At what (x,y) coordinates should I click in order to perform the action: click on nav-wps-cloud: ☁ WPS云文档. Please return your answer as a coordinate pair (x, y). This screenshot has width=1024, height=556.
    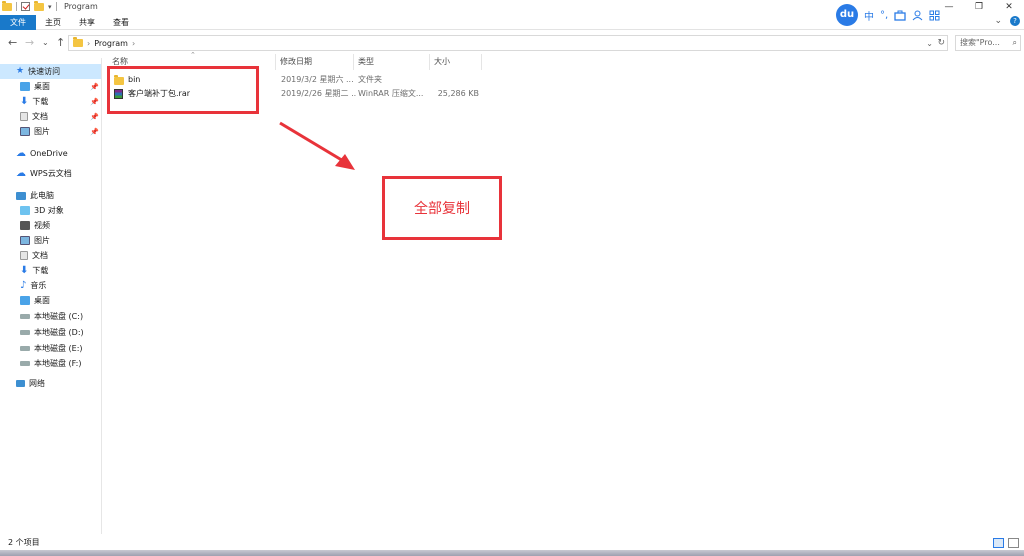
    Looking at the image, I should click on (44, 173).